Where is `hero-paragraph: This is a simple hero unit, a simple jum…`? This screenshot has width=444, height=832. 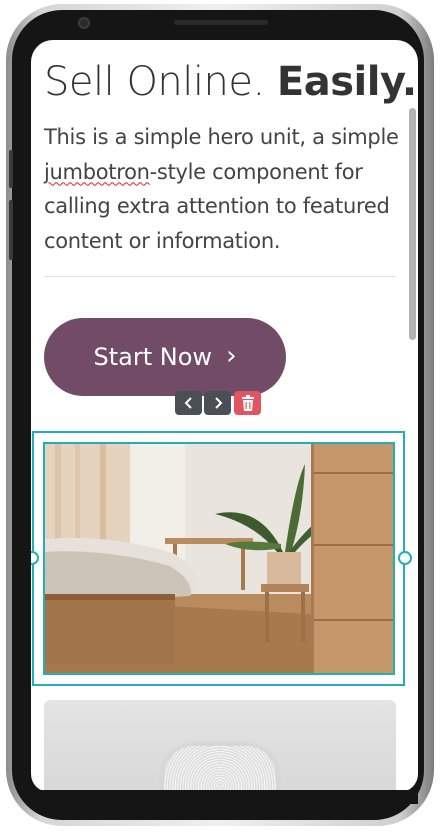 hero-paragraph: This is a simple hero unit, a simple jum… is located at coordinates (221, 189).